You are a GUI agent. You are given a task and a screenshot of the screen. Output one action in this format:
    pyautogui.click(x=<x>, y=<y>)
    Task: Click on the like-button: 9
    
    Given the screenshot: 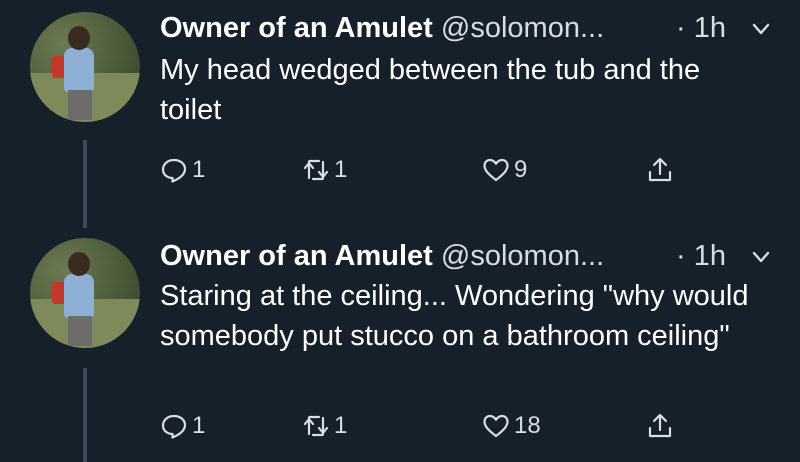 What is the action you would take?
    pyautogui.click(x=504, y=170)
    